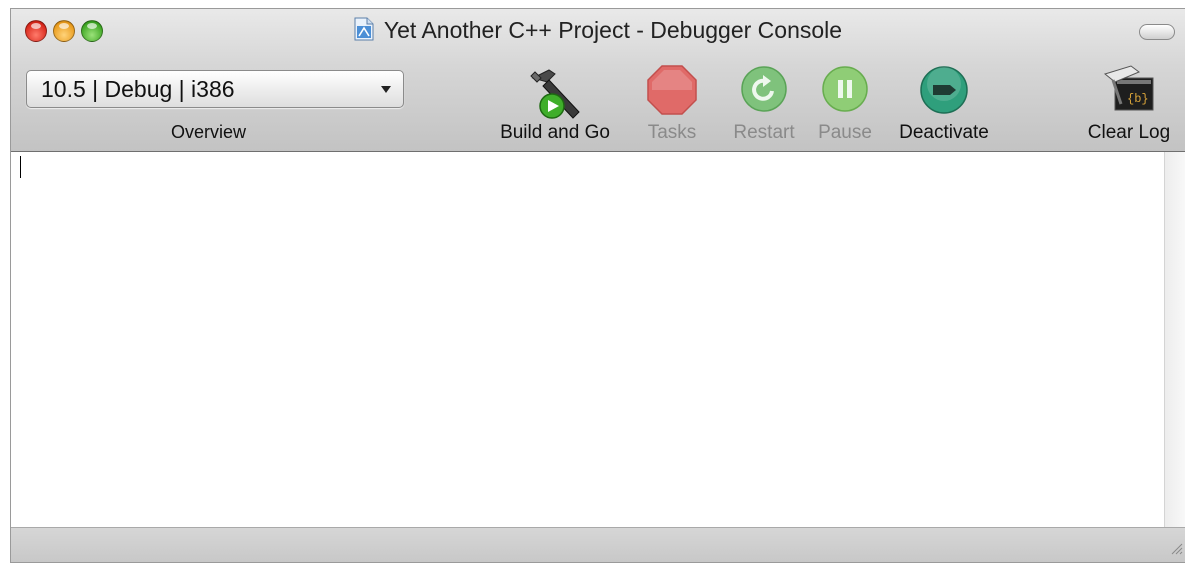 This screenshot has width=1185, height=563. What do you see at coordinates (1129, 132) in the screenshot?
I see `clear-log-label: Clear Log` at bounding box center [1129, 132].